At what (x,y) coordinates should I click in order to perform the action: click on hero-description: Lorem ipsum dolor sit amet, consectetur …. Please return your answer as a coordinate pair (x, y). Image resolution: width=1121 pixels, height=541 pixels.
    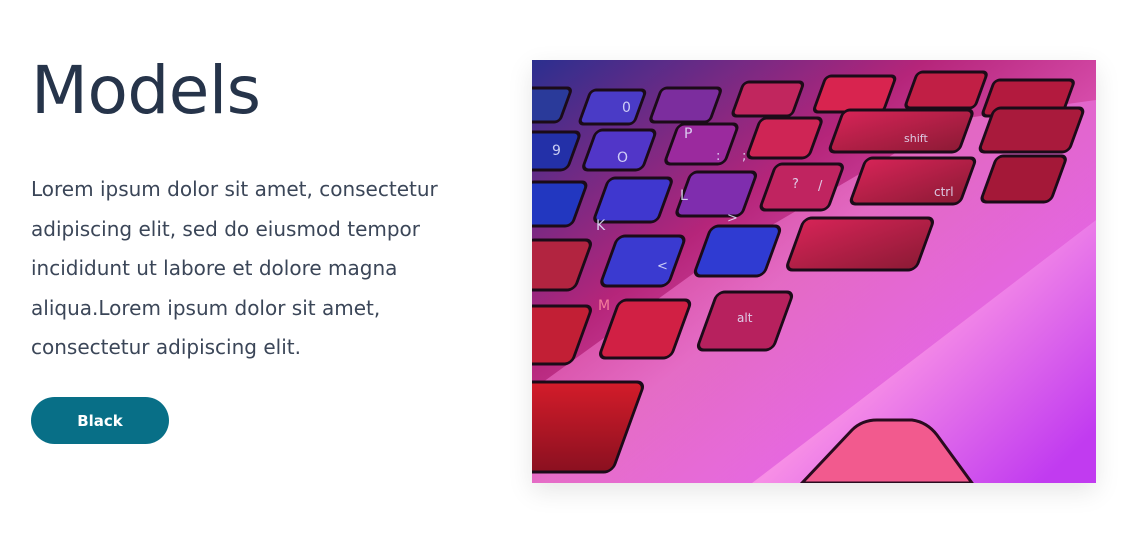
    Looking at the image, I should click on (234, 268).